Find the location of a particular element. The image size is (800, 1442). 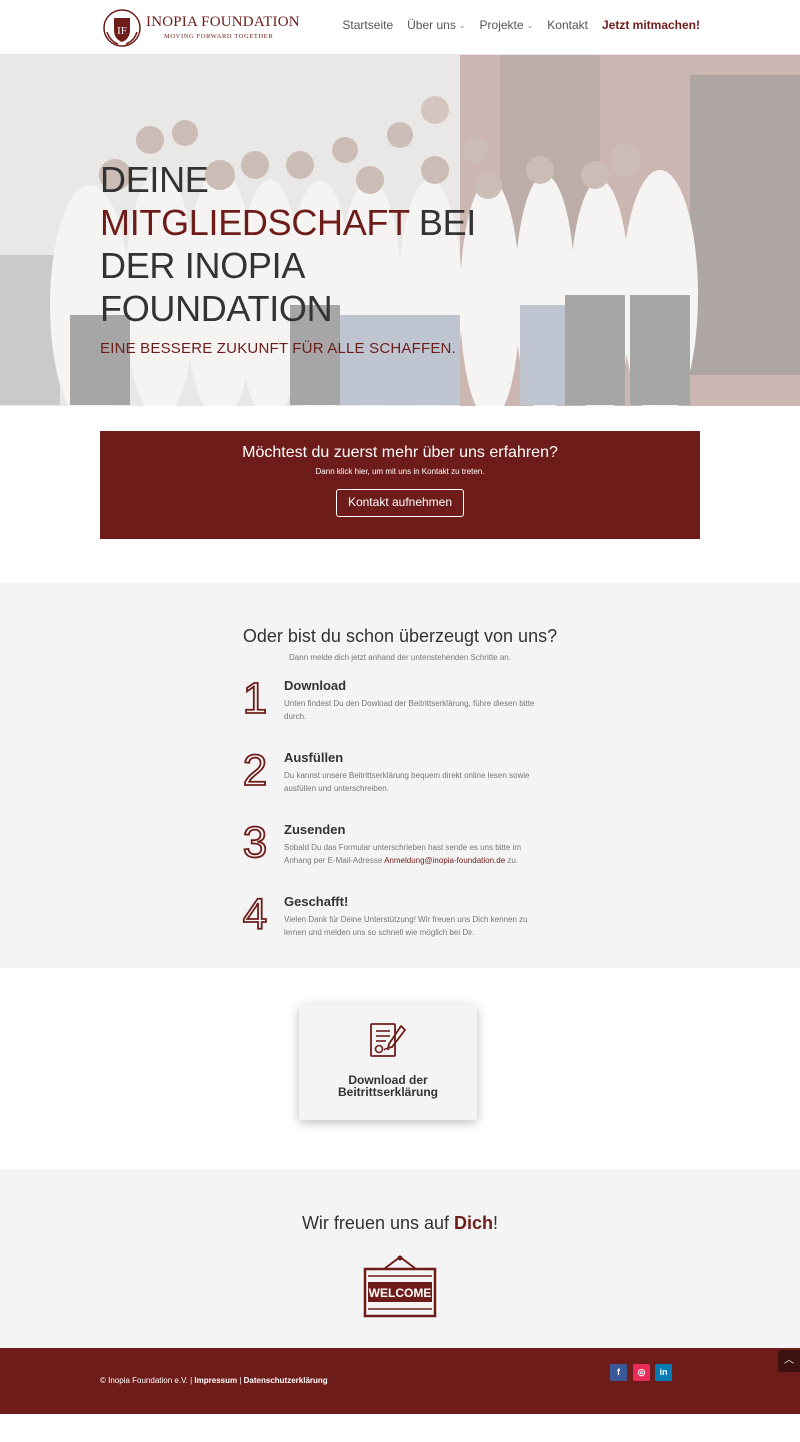

step-text-part: zu. is located at coordinates (512, 860).